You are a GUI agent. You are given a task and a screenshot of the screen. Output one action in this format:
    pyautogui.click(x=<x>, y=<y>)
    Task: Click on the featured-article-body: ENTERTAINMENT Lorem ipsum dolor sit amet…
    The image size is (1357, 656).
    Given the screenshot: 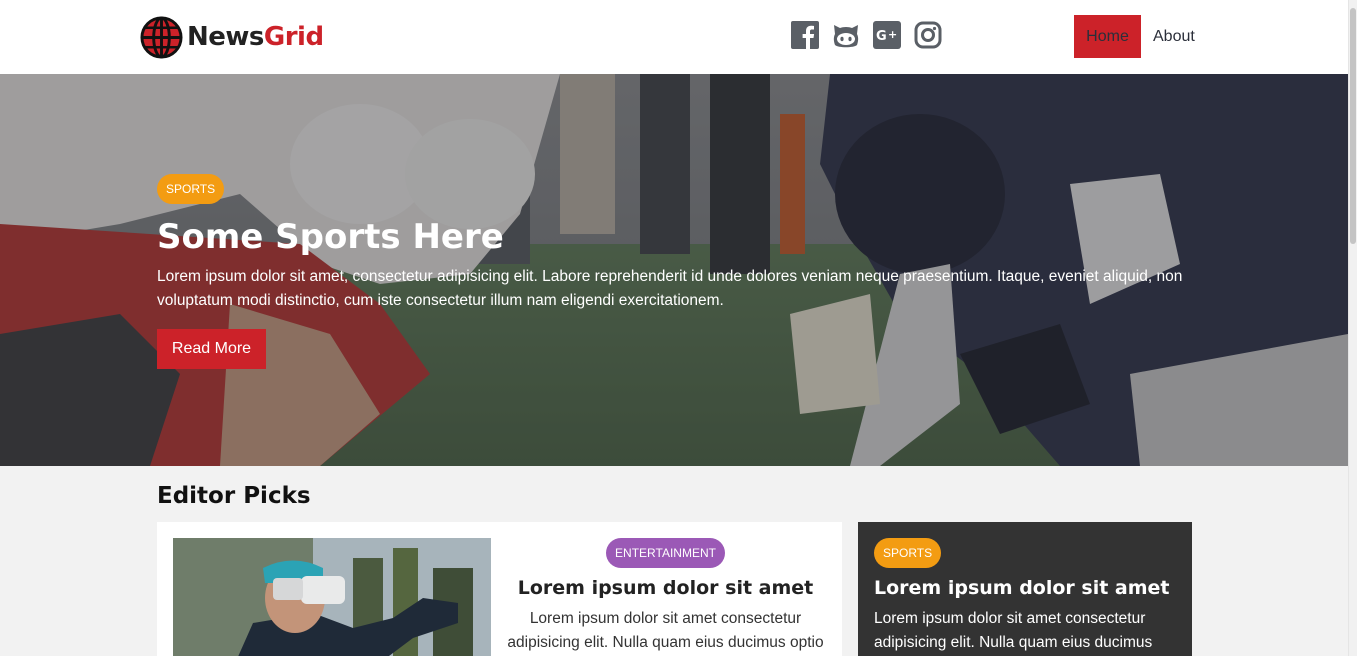 What is the action you would take?
    pyautogui.click(x=665, y=596)
    